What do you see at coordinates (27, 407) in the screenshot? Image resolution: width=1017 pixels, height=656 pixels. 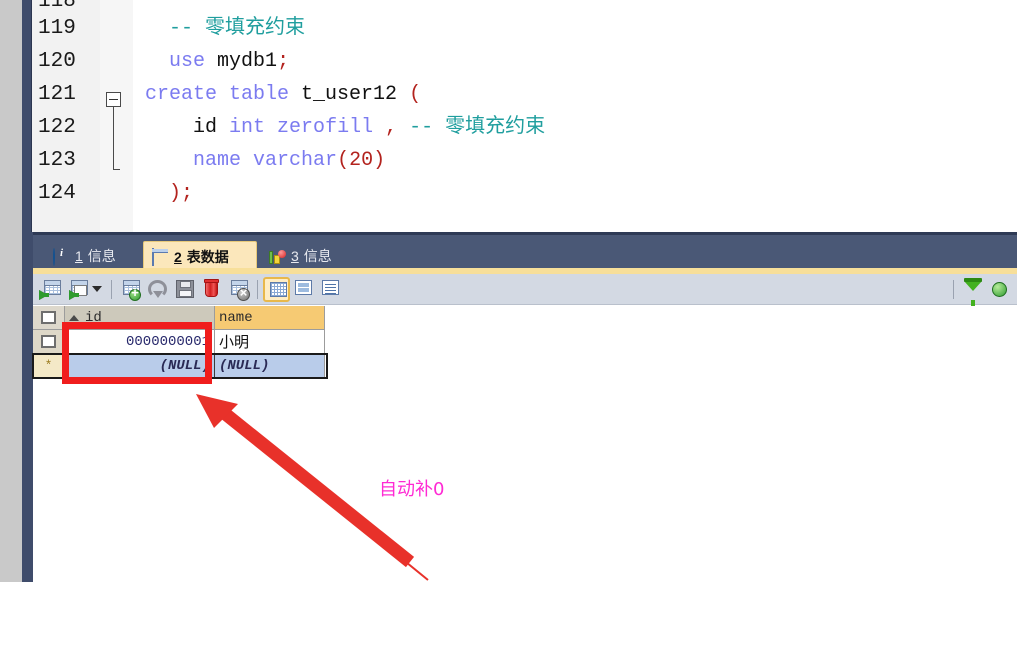 I see `panel-accent-bar` at bounding box center [27, 407].